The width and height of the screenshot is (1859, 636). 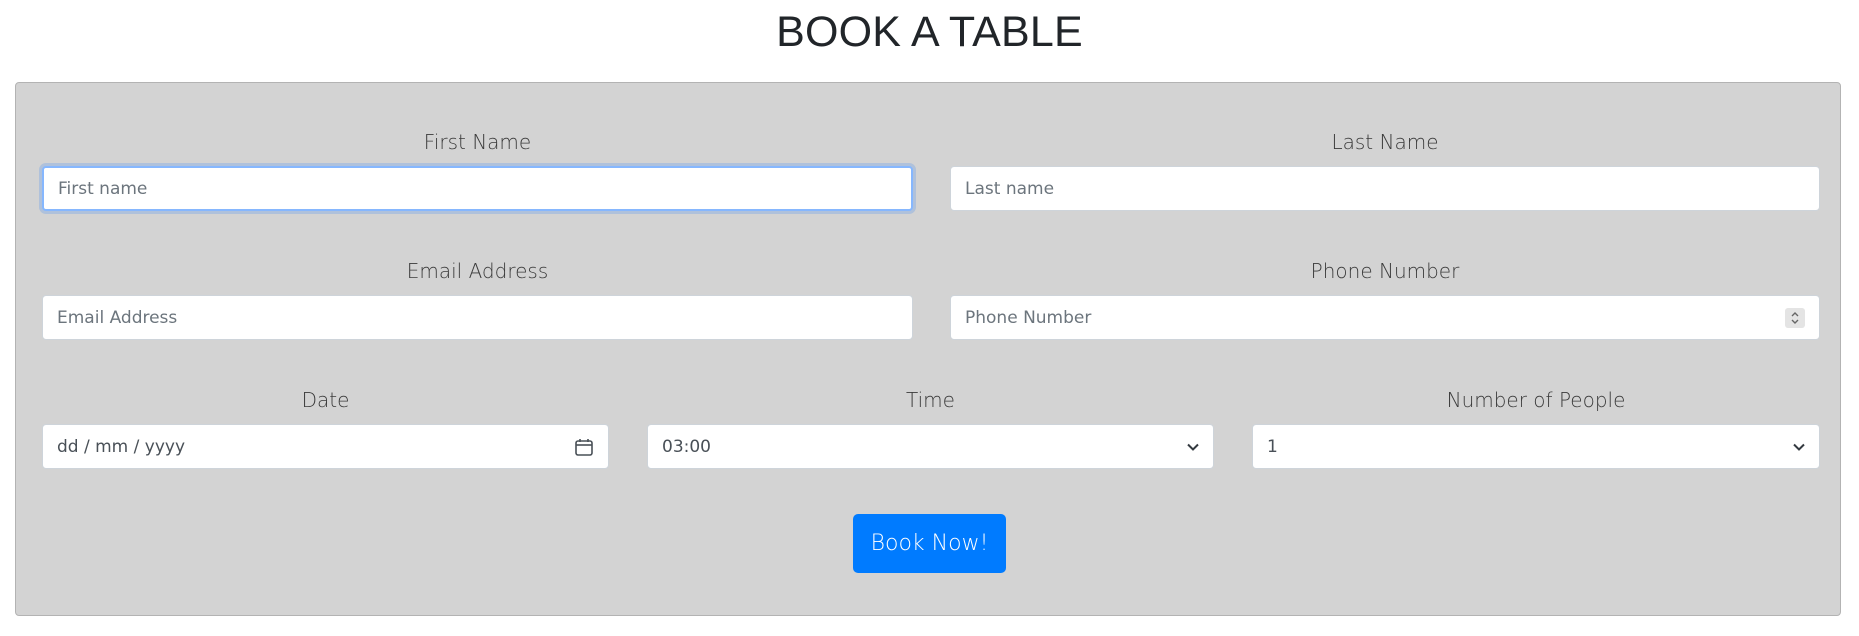 I want to click on phone-placeholder: Phone Number, so click(x=1028, y=317).